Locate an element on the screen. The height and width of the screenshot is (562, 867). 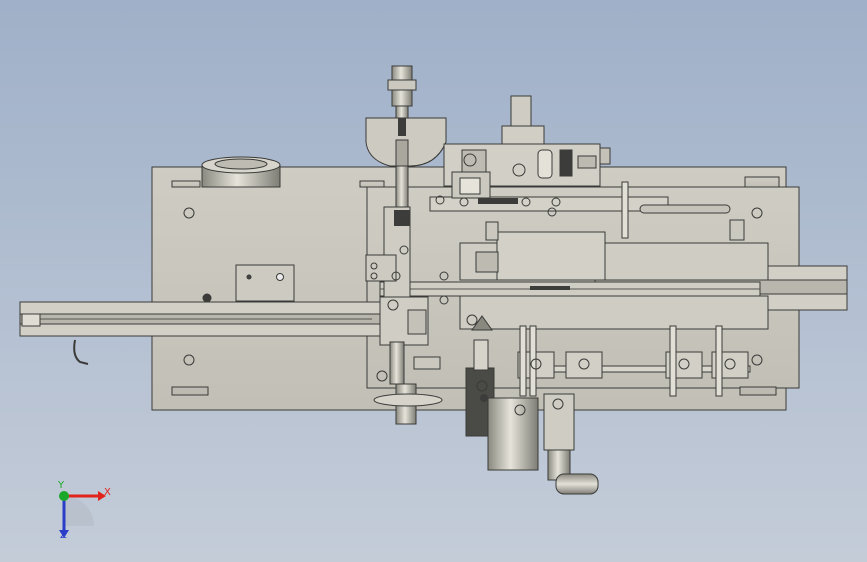
triad-y-label: Y is located at coordinates (61, 485).